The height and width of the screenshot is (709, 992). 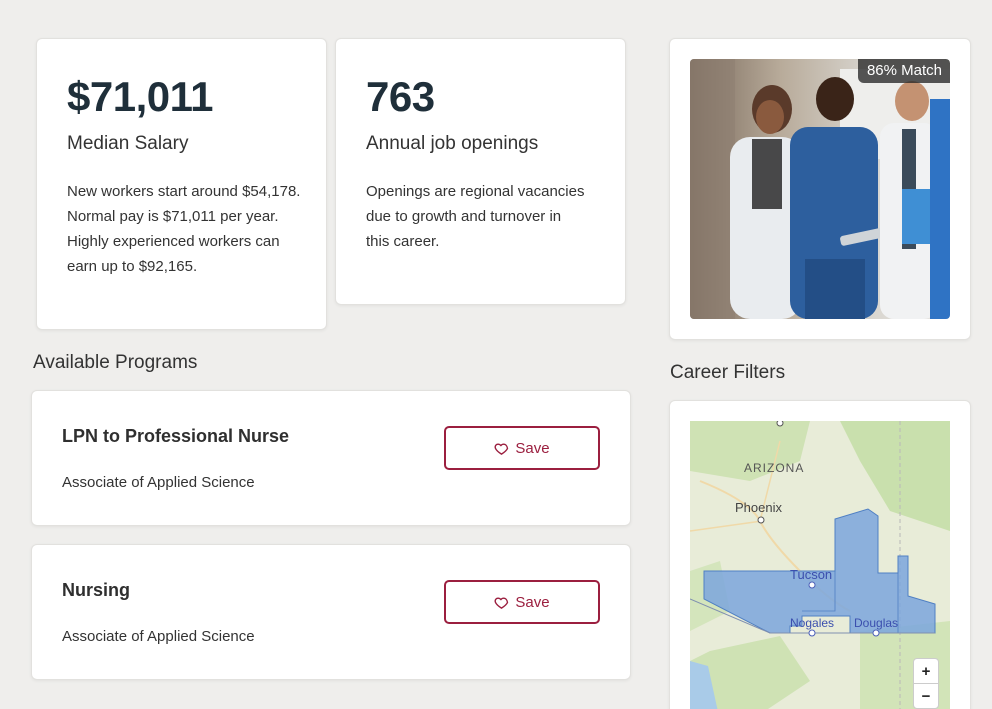 What do you see at coordinates (115, 362) in the screenshot?
I see `available-programs-title: Available Programs` at bounding box center [115, 362].